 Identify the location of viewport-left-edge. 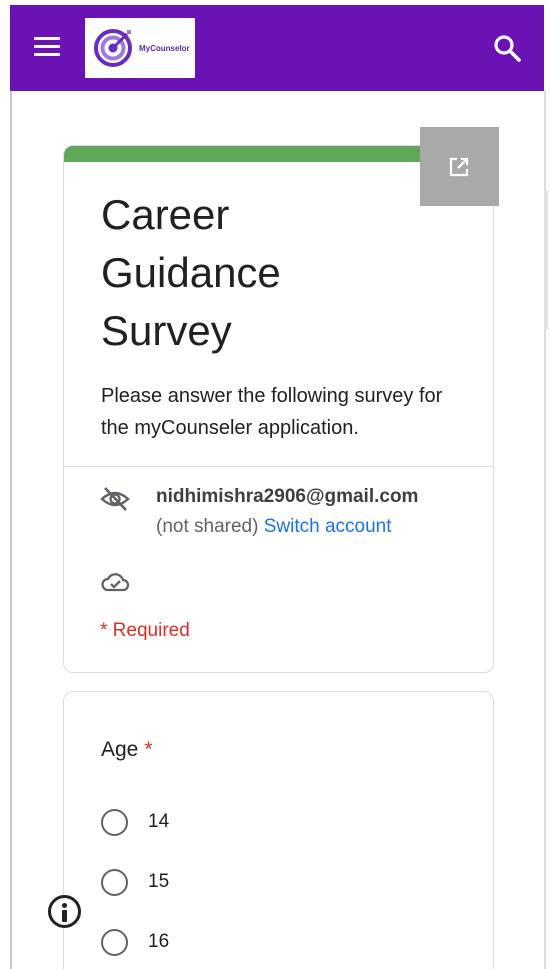
(11, 530).